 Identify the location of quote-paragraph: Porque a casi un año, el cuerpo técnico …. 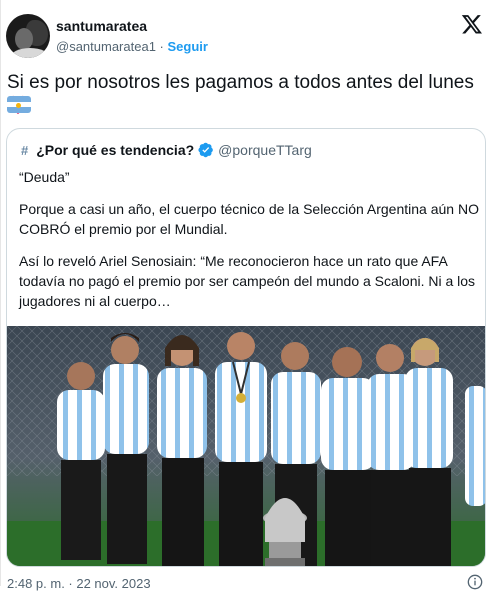
(249, 219).